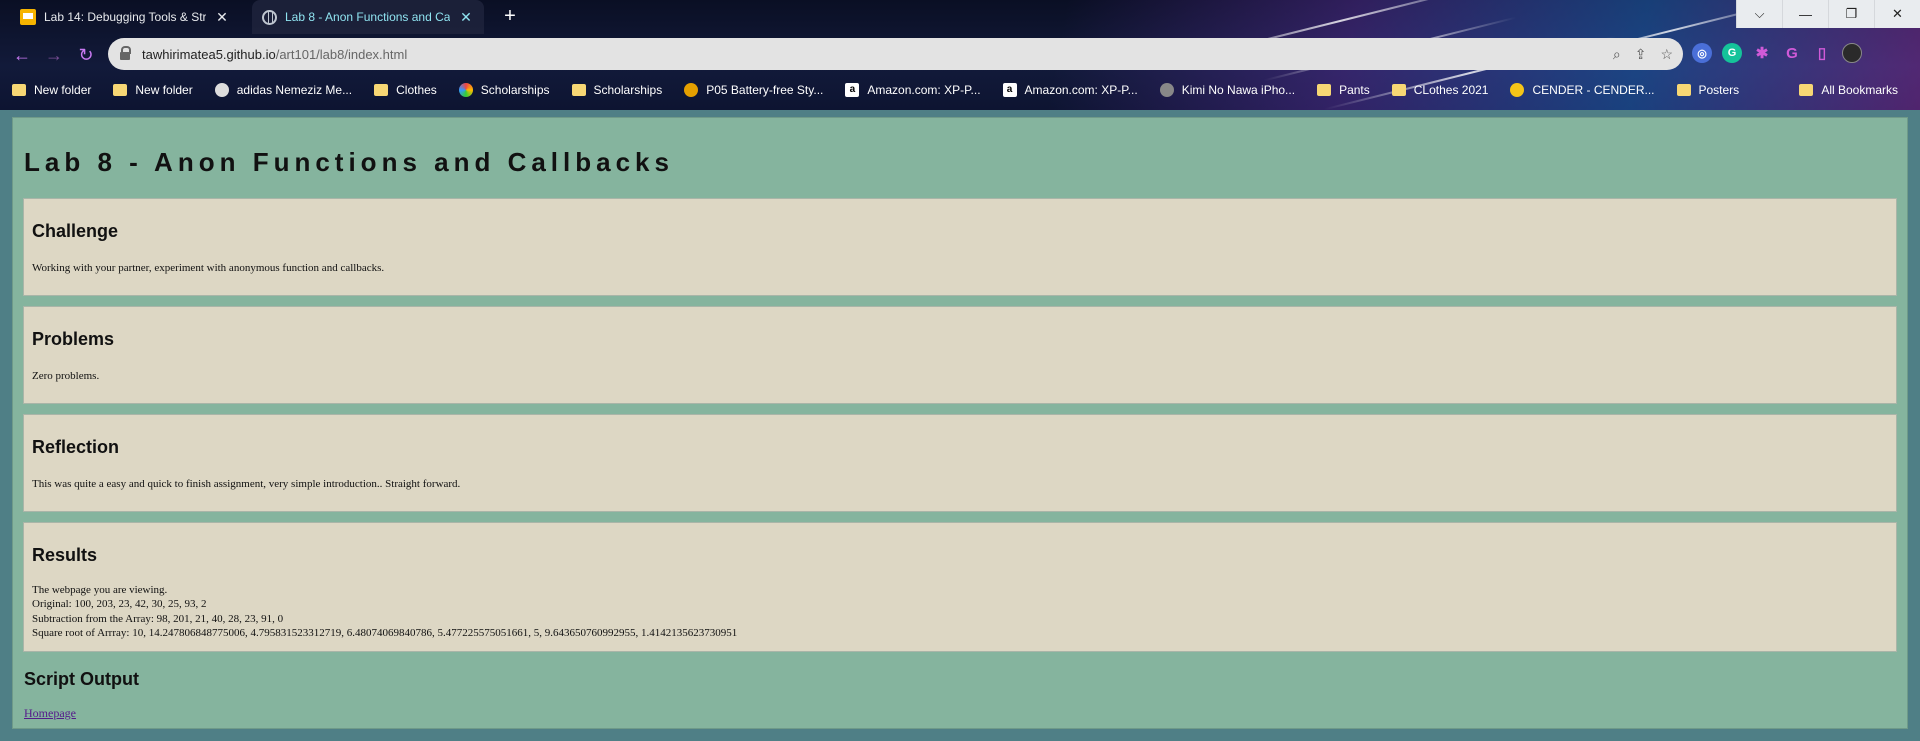  Describe the element at coordinates (22, 55) in the screenshot. I see `back-button: ←` at that location.